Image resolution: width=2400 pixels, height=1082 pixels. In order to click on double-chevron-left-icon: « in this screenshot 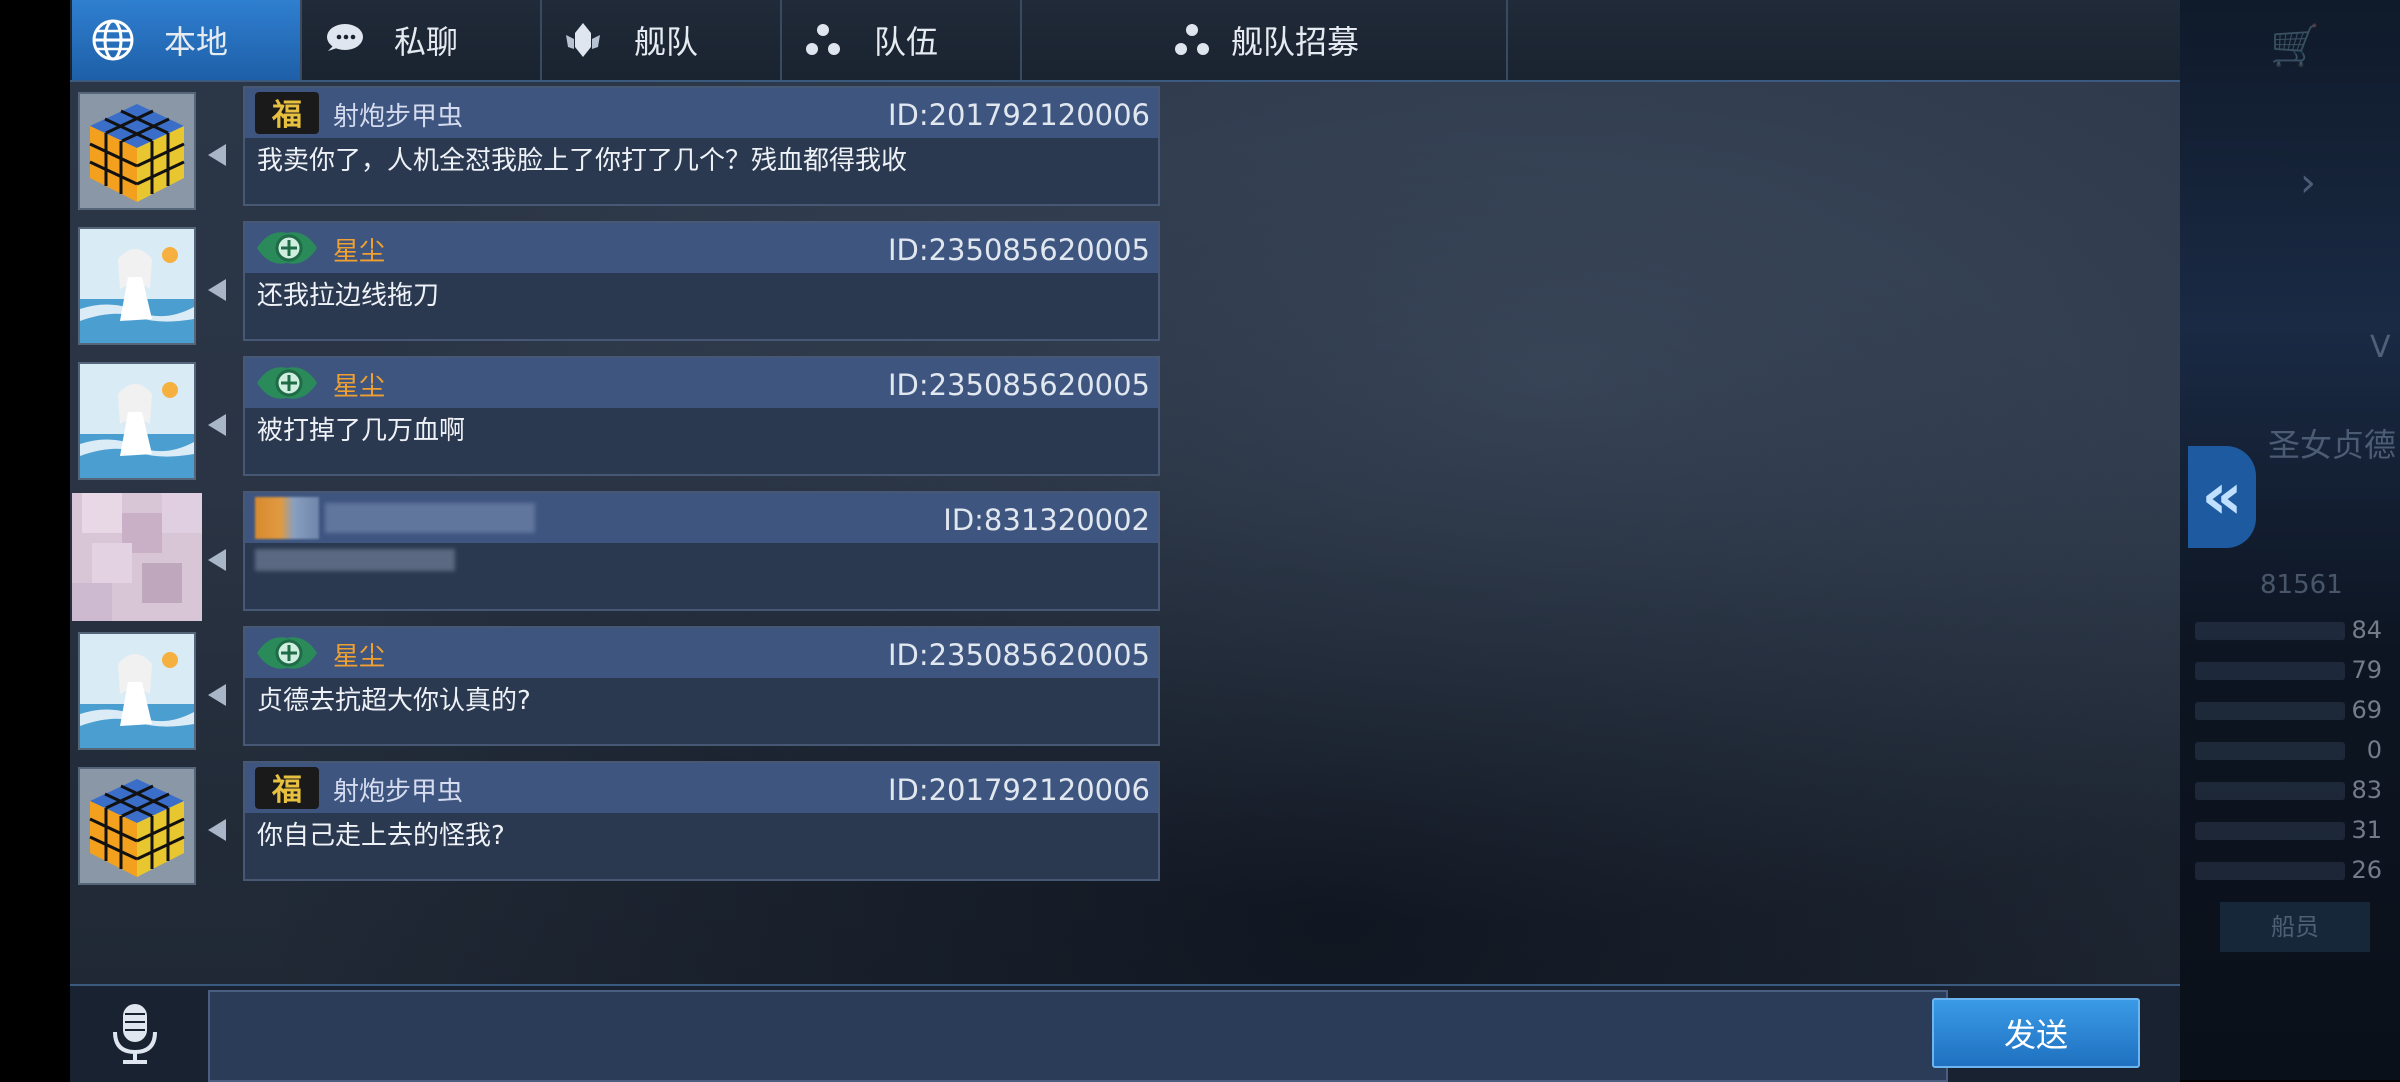, I will do `click(2222, 497)`.